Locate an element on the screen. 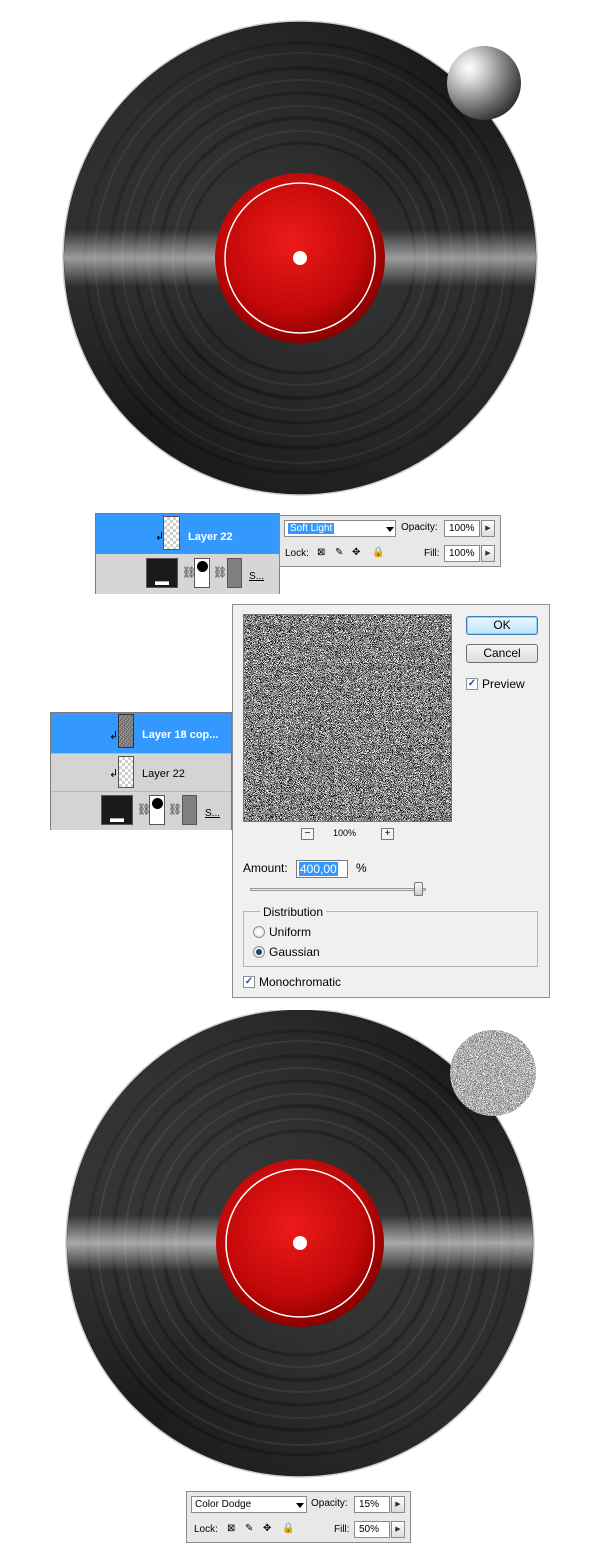  amount-slider-track is located at coordinates (338, 889).